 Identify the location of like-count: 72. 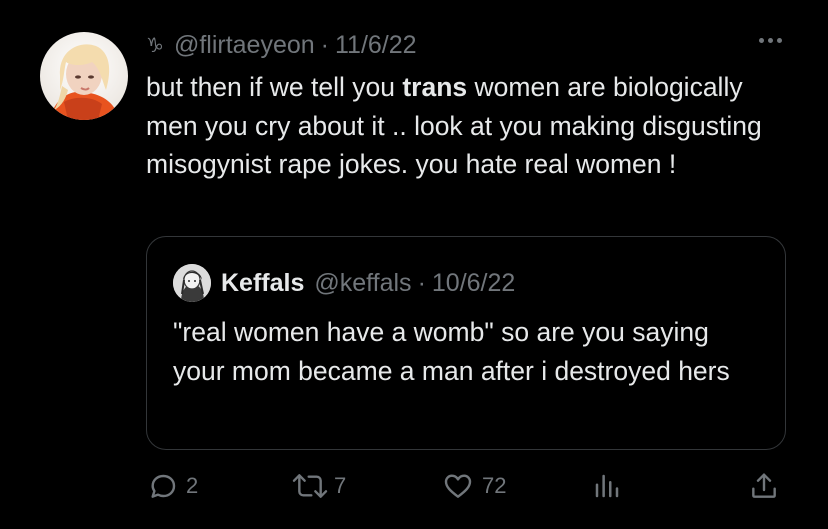
(494, 485).